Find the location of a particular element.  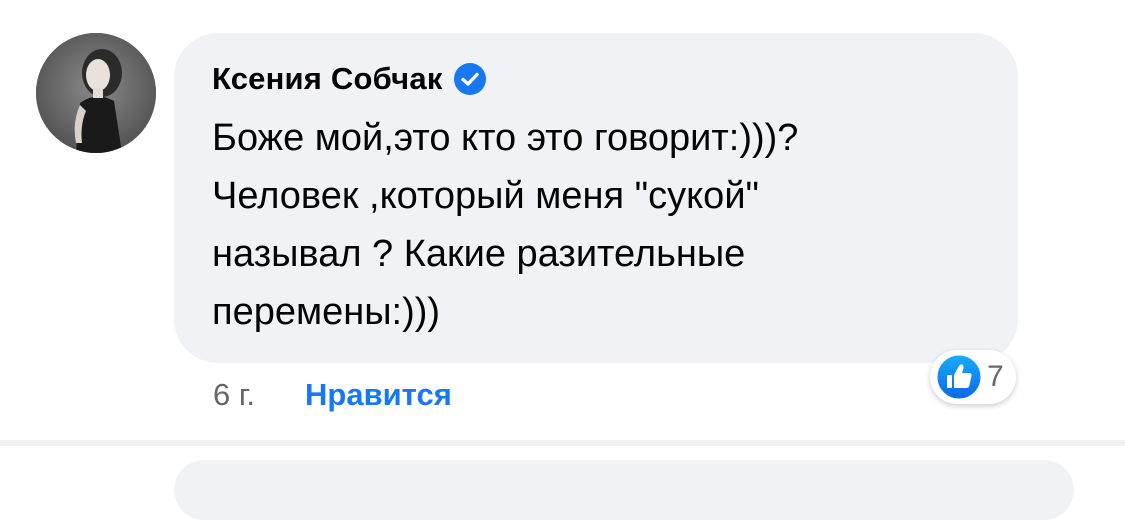

reactions-summary: 7 is located at coordinates (973, 377).